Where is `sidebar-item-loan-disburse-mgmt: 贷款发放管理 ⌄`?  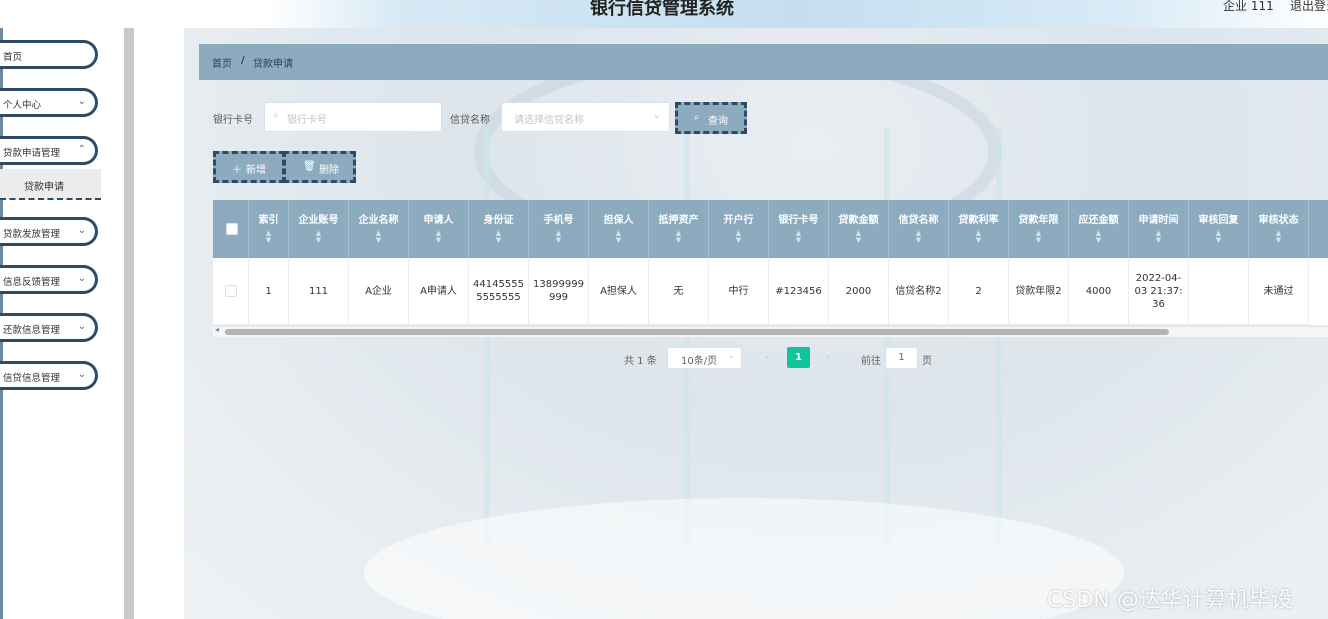
sidebar-item-loan-disburse-mgmt: 贷款发放管理 ⌄ is located at coordinates (49, 231).